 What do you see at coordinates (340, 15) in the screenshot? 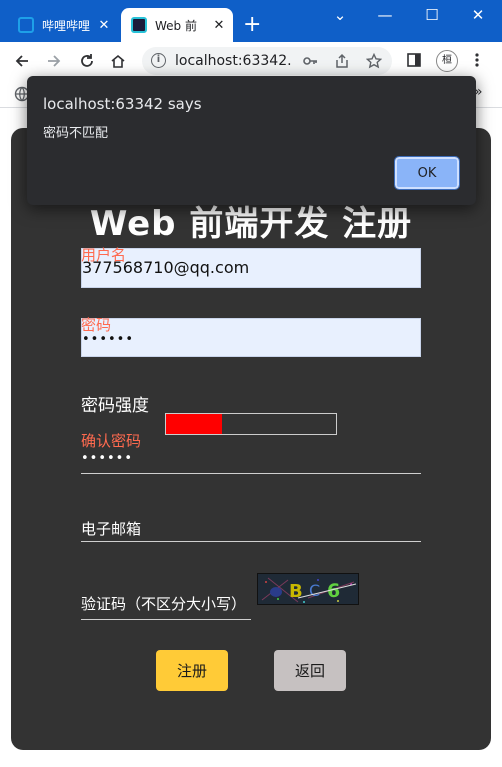
I see `tab-search-icon: ⌄` at bounding box center [340, 15].